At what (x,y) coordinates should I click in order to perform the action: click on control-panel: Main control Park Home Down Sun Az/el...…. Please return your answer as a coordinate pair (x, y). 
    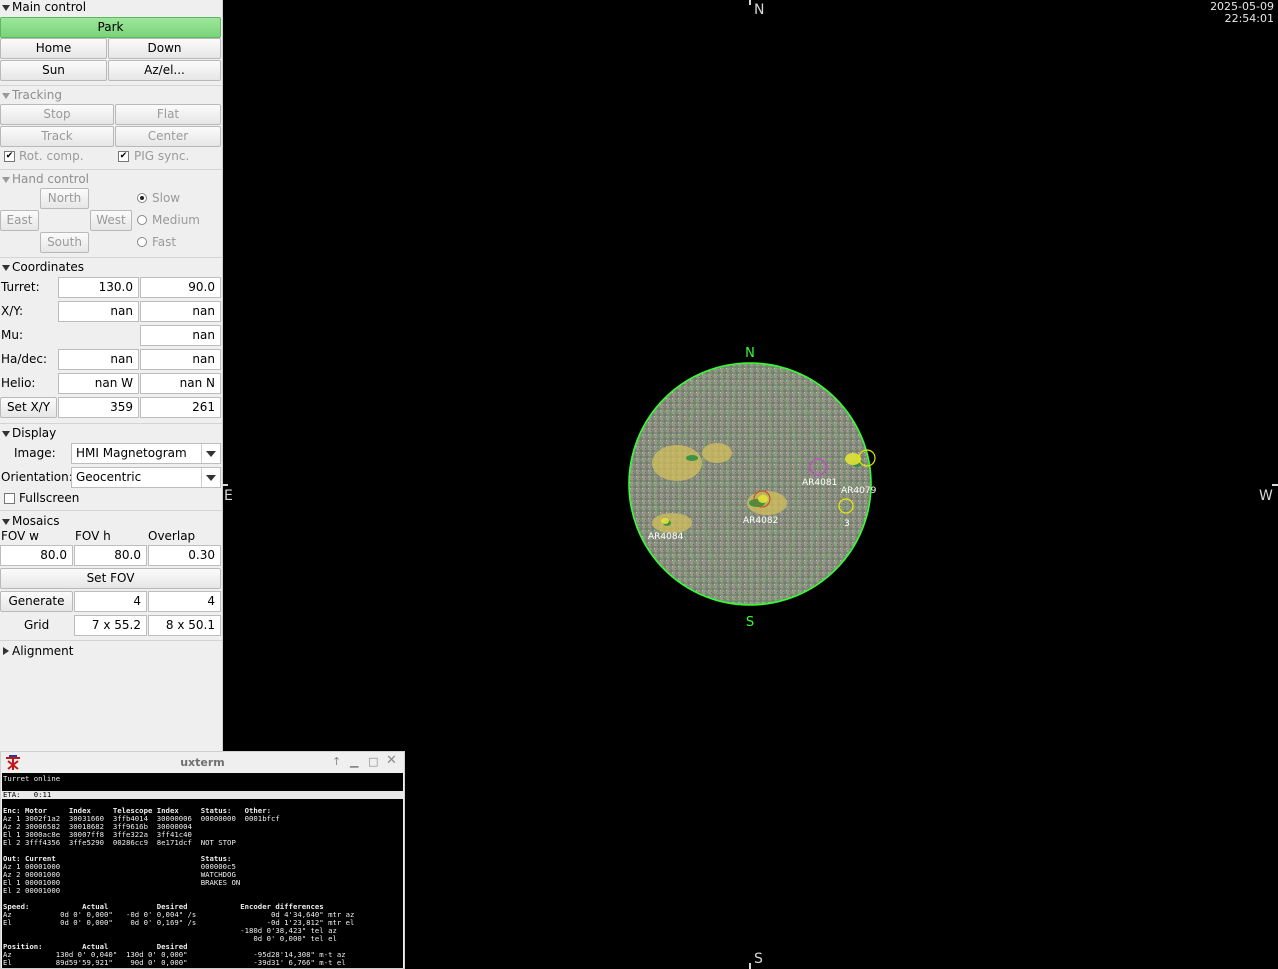
    Looking at the image, I should click on (111, 375).